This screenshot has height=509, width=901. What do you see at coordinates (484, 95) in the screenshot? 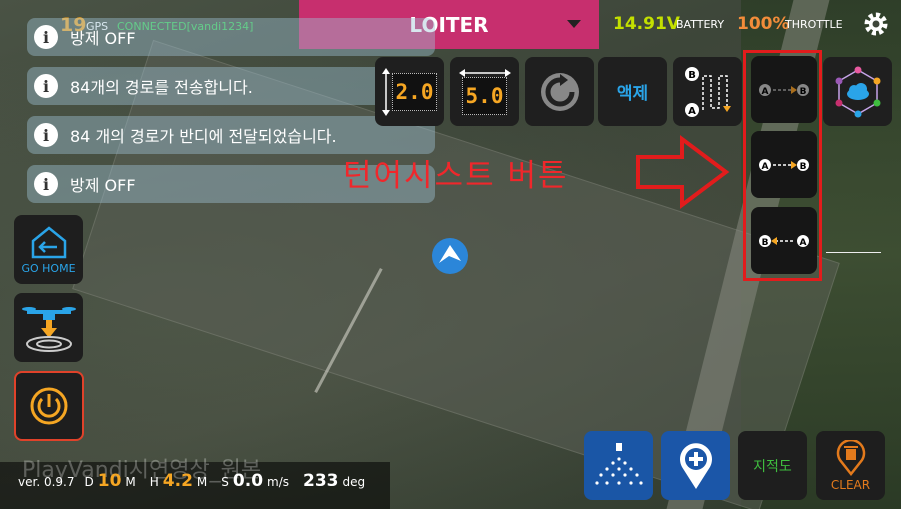
I see `spacing-value: 5.0` at bounding box center [484, 95].